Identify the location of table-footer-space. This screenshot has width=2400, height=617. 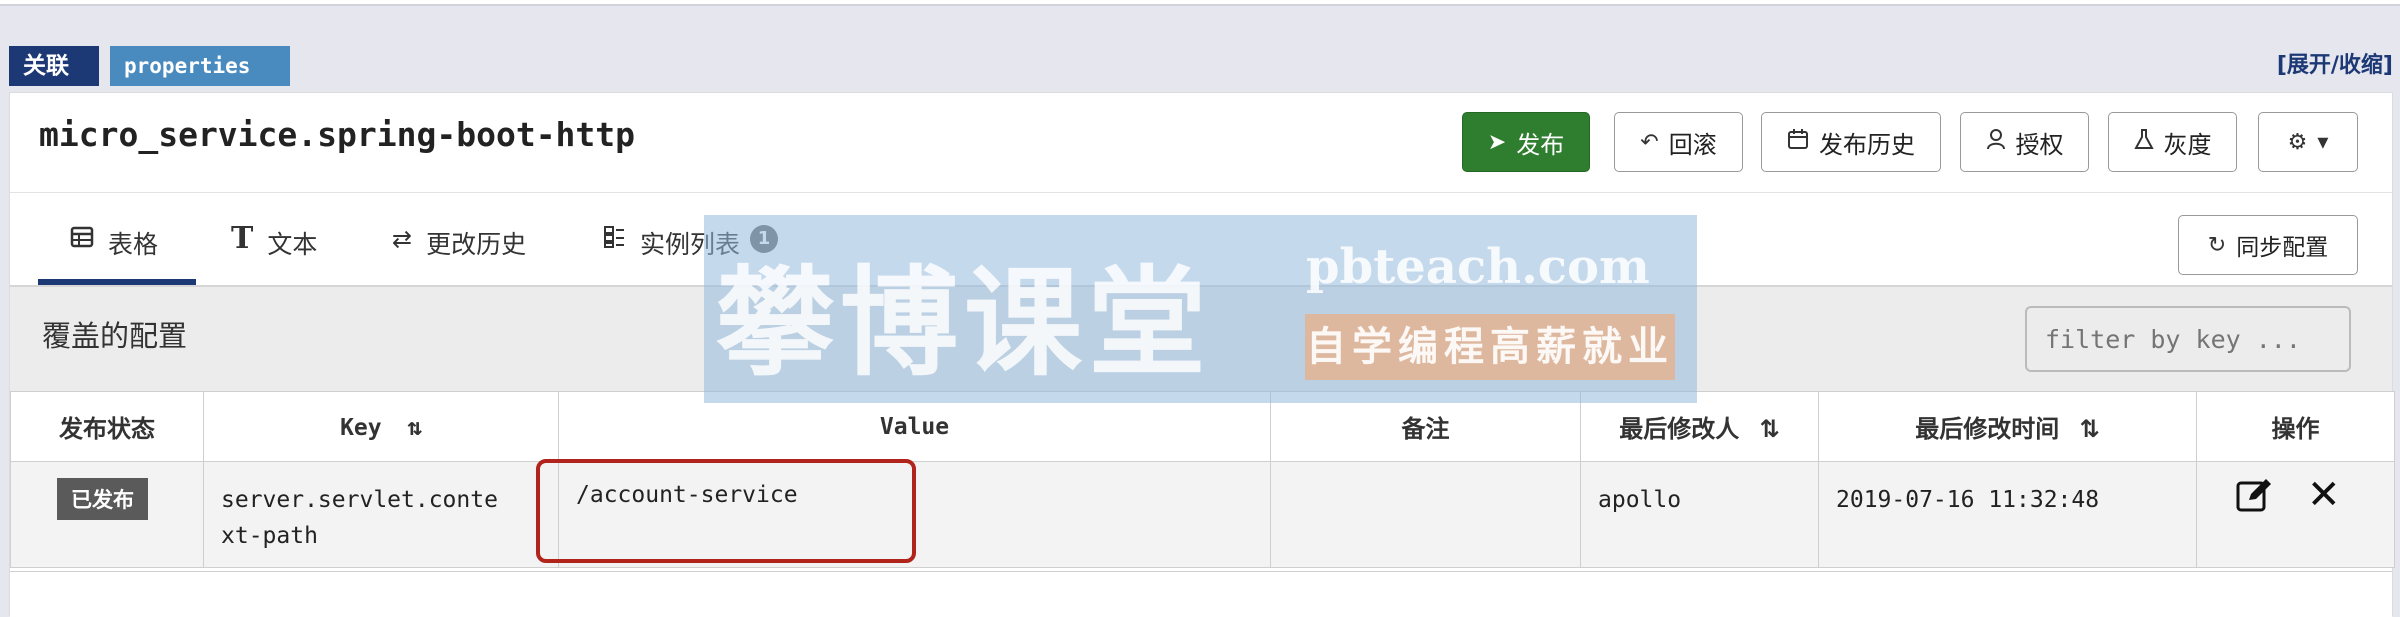
(1201, 594).